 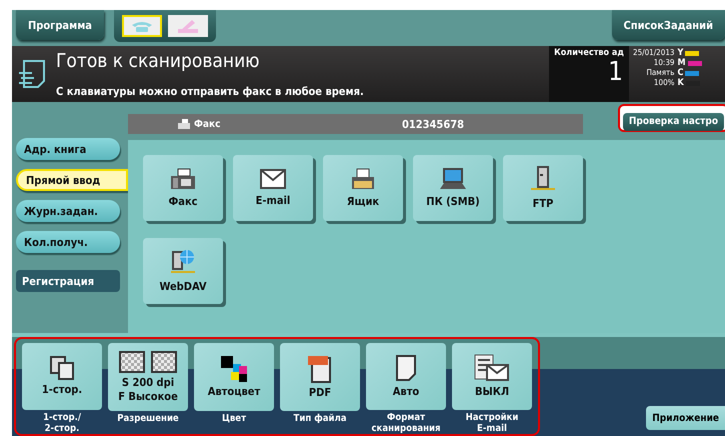 I want to click on pen-icon, so click(x=187, y=26).